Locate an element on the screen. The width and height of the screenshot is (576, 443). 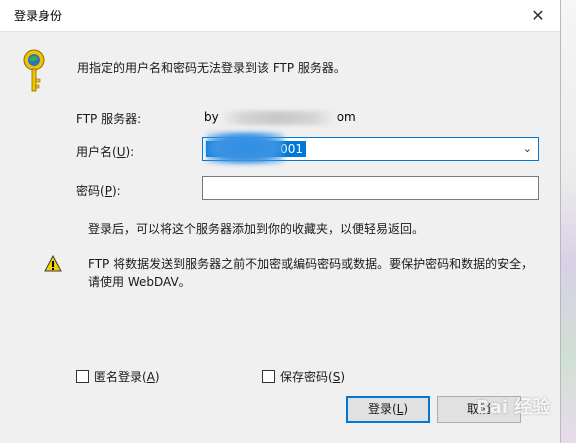
password-input is located at coordinates (370, 188).